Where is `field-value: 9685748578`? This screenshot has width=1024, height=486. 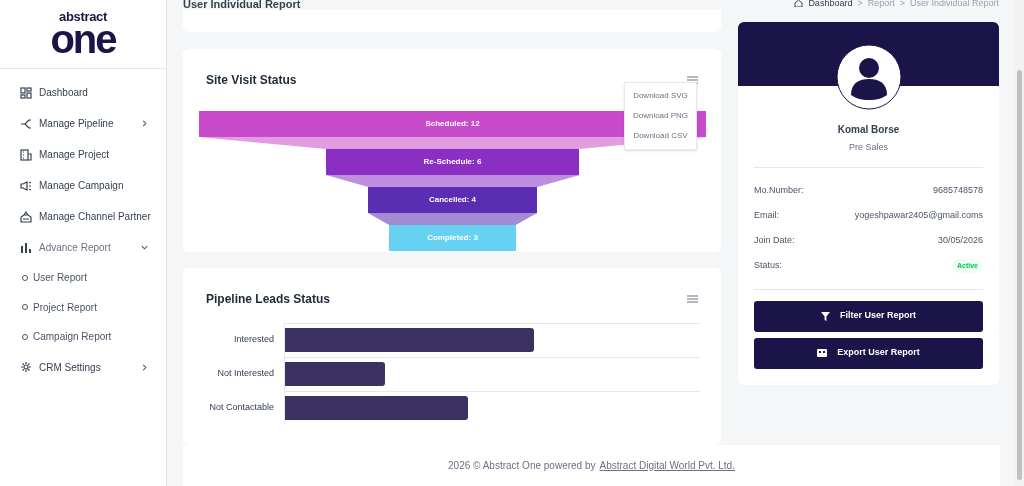
field-value: 9685748578 is located at coordinates (957, 191).